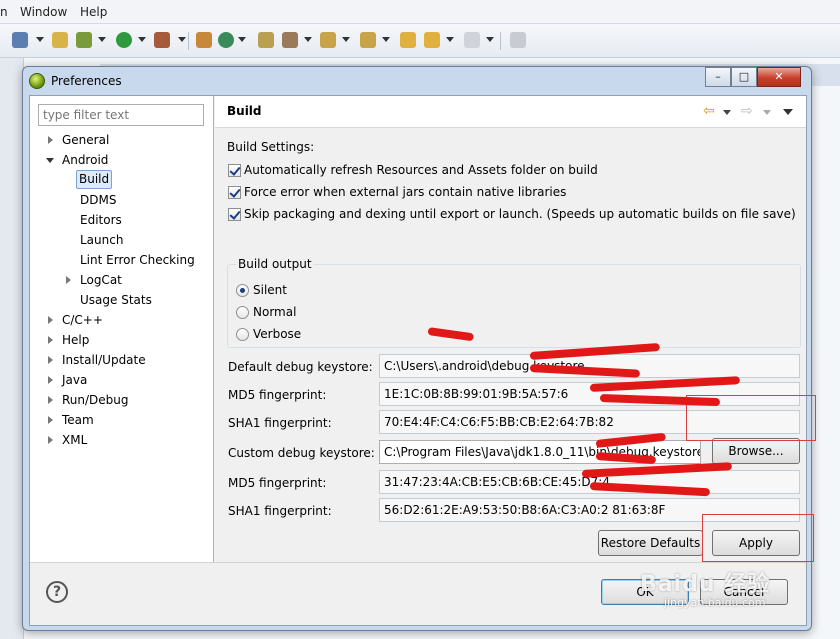 This screenshot has height=639, width=840. I want to click on previous-annotation-icon, so click(368, 40).